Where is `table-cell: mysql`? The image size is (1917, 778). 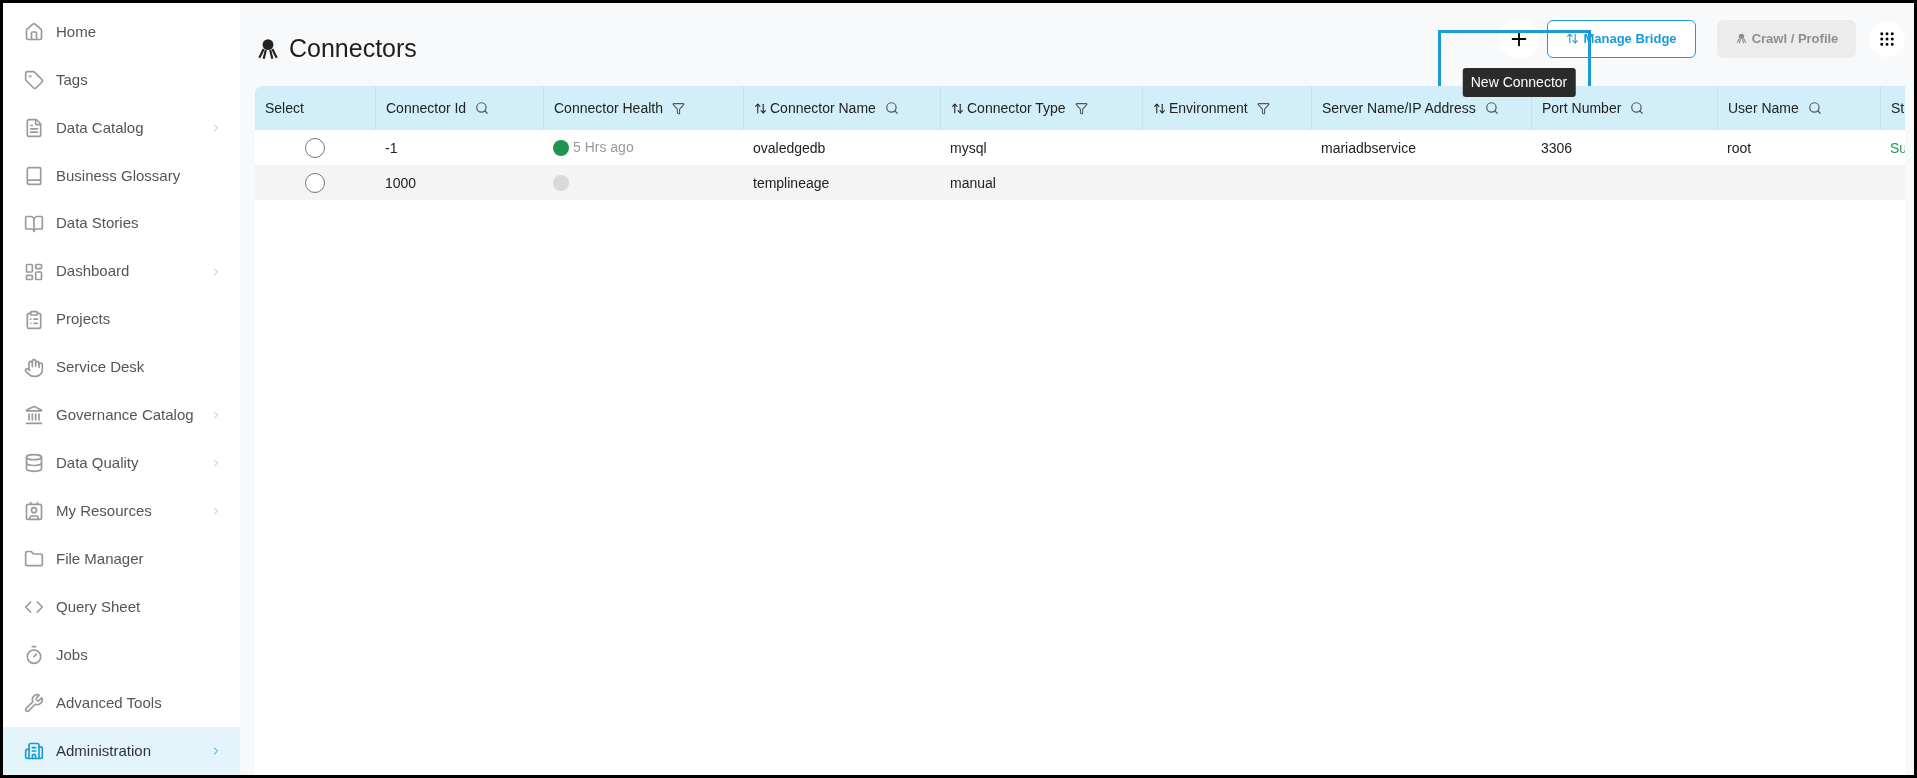
table-cell: mysql is located at coordinates (968, 147).